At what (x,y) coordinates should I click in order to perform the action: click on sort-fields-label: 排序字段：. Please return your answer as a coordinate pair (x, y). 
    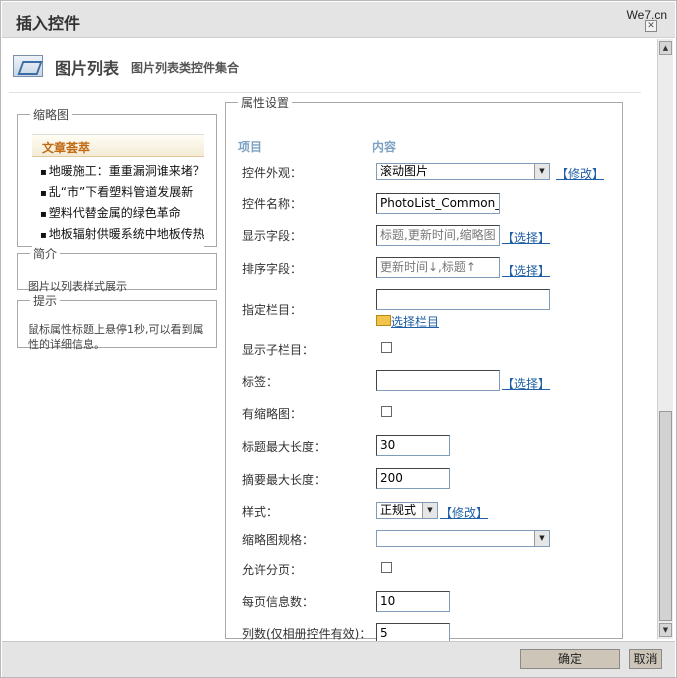
    Looking at the image, I should click on (272, 269).